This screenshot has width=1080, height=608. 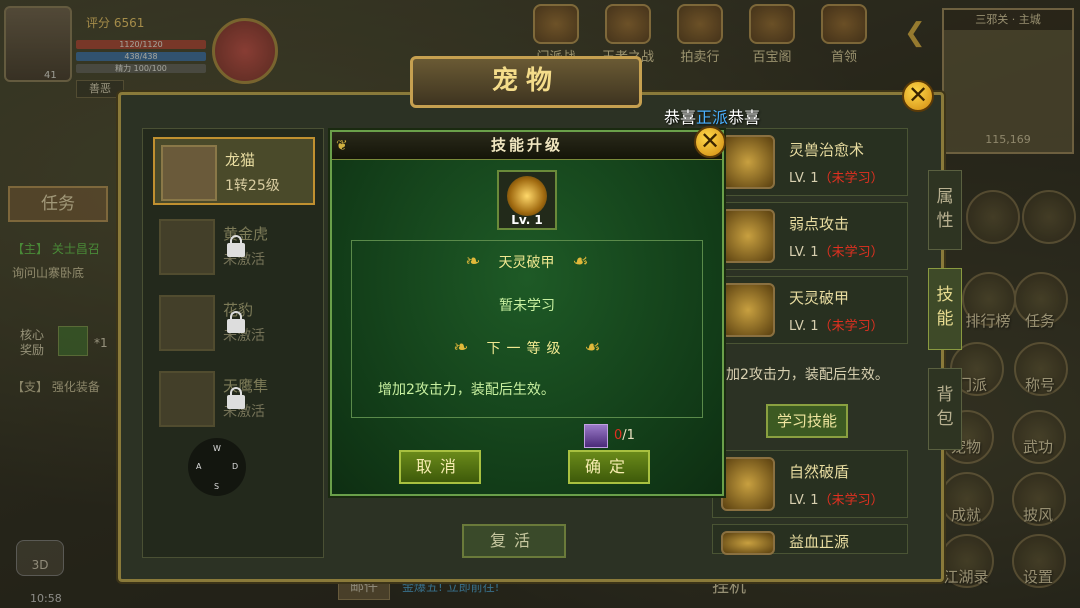 What do you see at coordinates (50, 75) in the screenshot?
I see `player-level: 41` at bounding box center [50, 75].